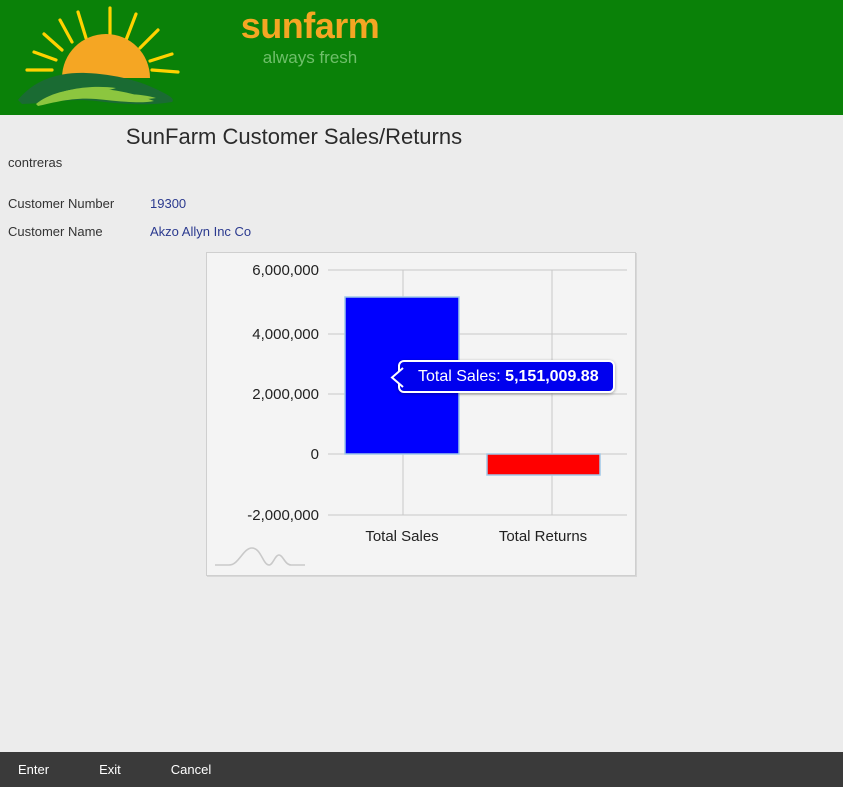  I want to click on y-tick-label: 6,000,000, so click(285, 270).